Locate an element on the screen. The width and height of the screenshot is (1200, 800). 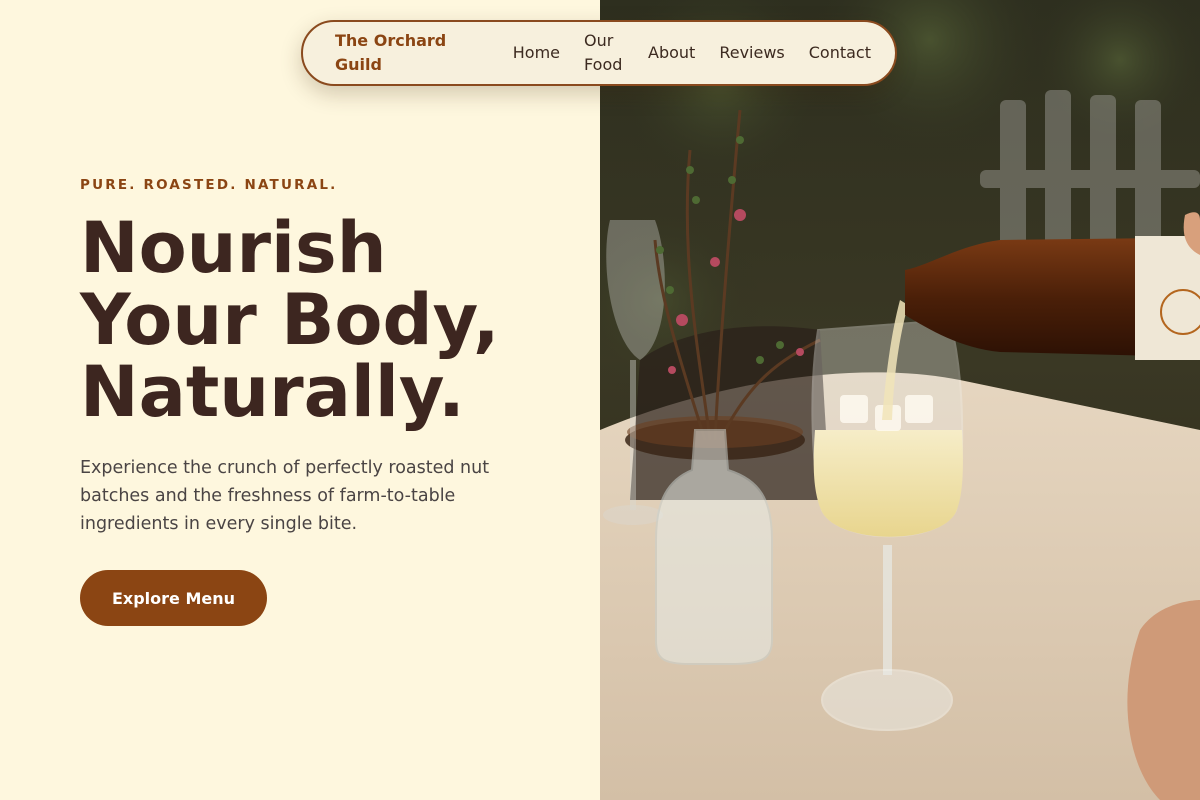
nav-links: Home Our Food About Reviews Contact is located at coordinates (692, 53).